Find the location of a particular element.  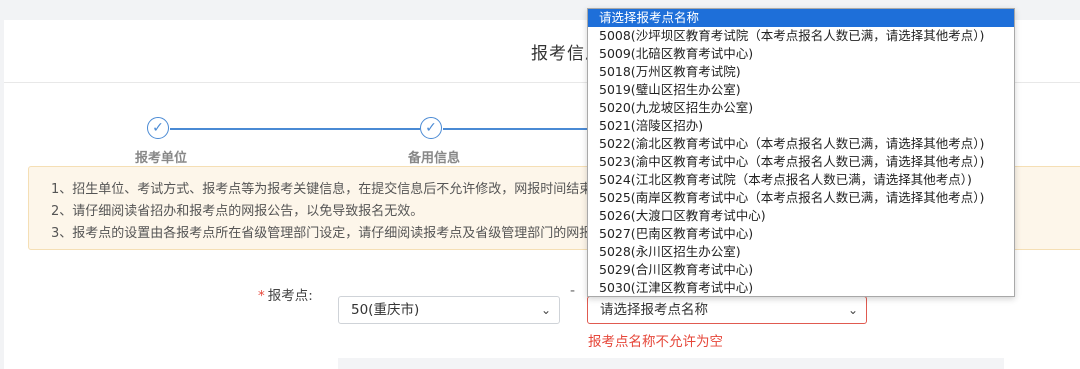

dropdown-option: 5030(江津区教育考试中心) is located at coordinates (801, 287).